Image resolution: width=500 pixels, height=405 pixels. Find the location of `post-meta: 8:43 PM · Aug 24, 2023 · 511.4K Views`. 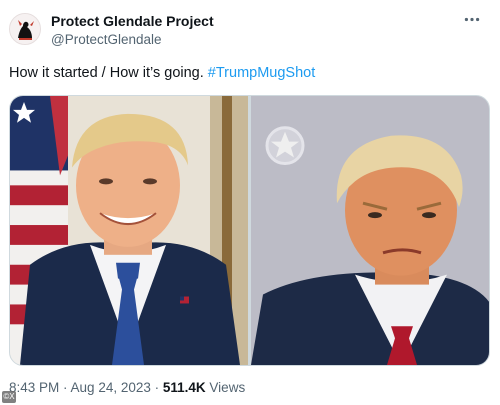

post-meta: 8:43 PM · Aug 24, 2023 · 511.4K Views is located at coordinates (127, 387).